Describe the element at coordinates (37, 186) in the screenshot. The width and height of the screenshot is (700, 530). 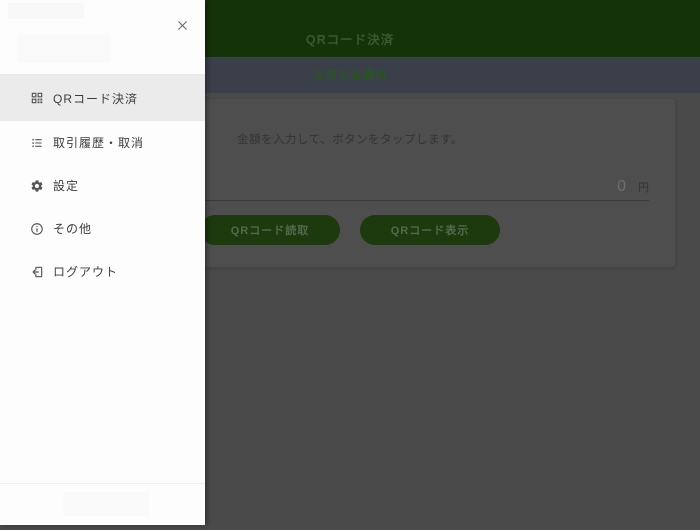
I see `gear-icon` at that location.